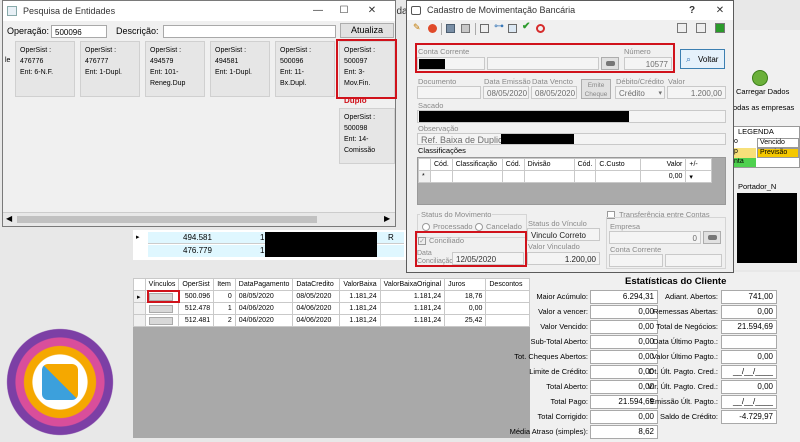 The width and height of the screenshot is (800, 442). Describe the element at coordinates (28, 31) in the screenshot. I see `operacao-label: Operação:` at that location.